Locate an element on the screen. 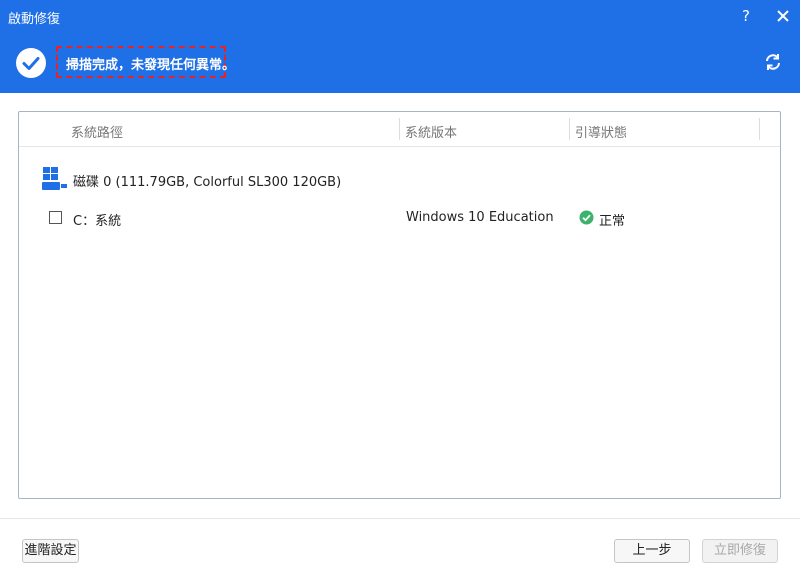 The height and width of the screenshot is (580, 800). col-boot-status: 引導狀態 is located at coordinates (601, 133).